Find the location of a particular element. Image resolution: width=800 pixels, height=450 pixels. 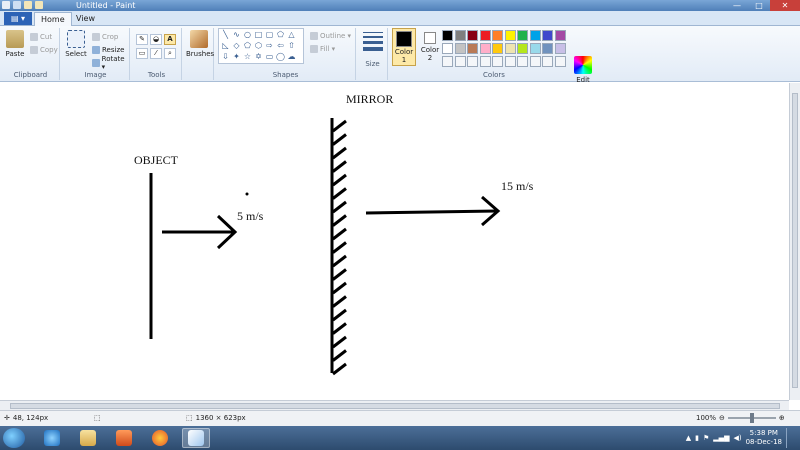

redo-icon is located at coordinates (39, 5).